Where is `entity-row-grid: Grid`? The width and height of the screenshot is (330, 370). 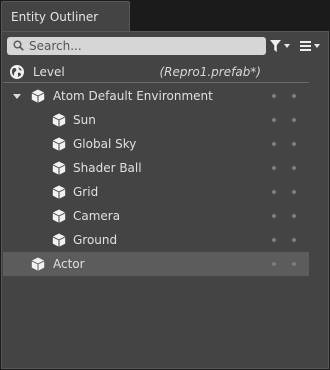 entity-row-grid: Grid is located at coordinates (156, 192).